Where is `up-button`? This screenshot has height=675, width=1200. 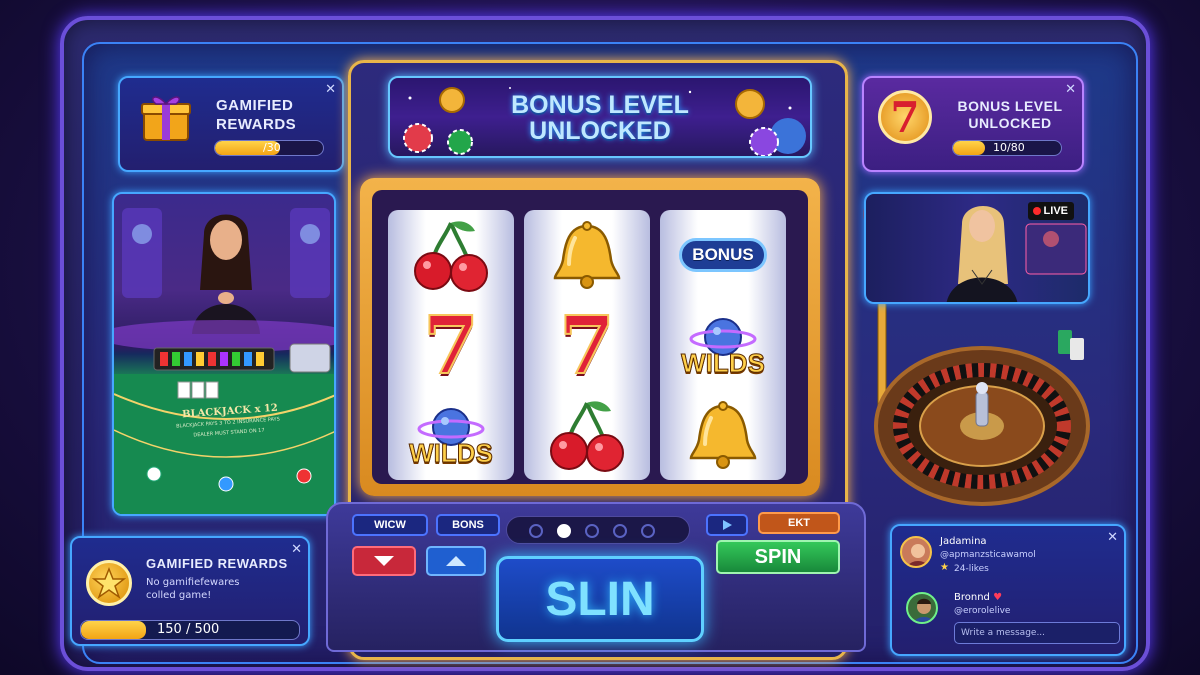
up-button is located at coordinates (456, 561).